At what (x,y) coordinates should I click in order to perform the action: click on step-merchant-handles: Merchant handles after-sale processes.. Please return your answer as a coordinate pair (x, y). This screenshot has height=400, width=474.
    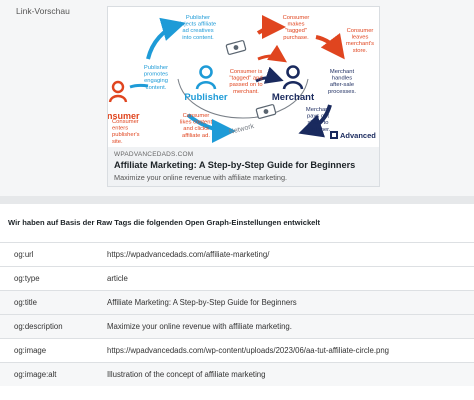
    Looking at the image, I should click on (342, 82).